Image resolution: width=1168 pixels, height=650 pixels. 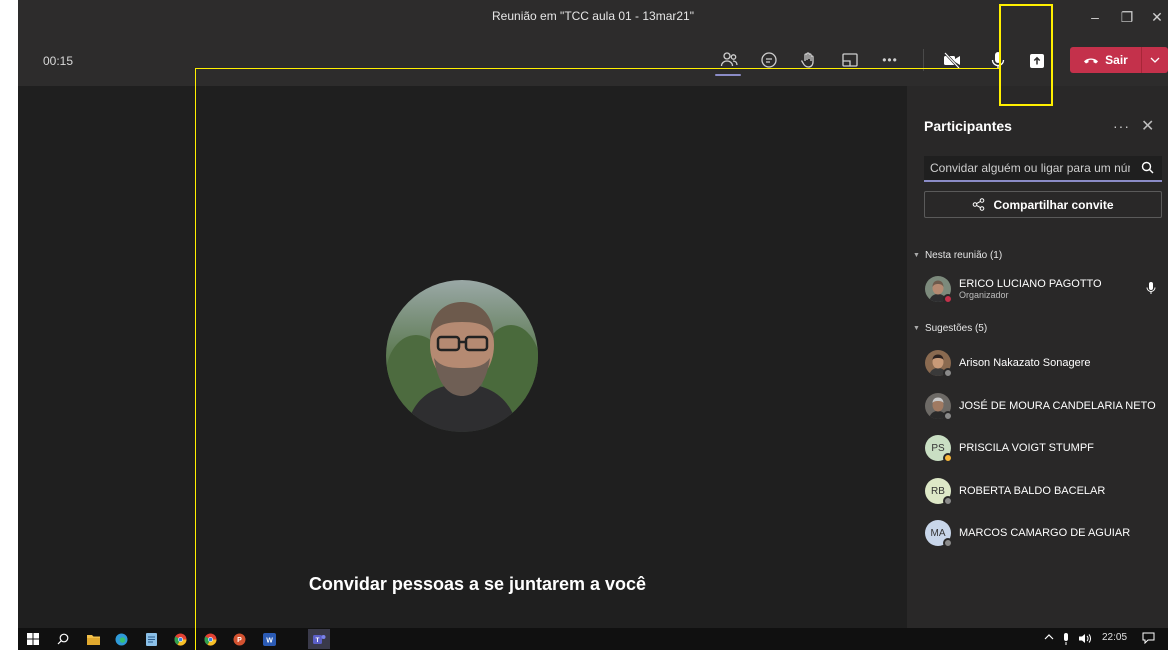 I want to click on window-title: Reunião em "TCC aula 01 - 13mar21", so click(x=593, y=16).